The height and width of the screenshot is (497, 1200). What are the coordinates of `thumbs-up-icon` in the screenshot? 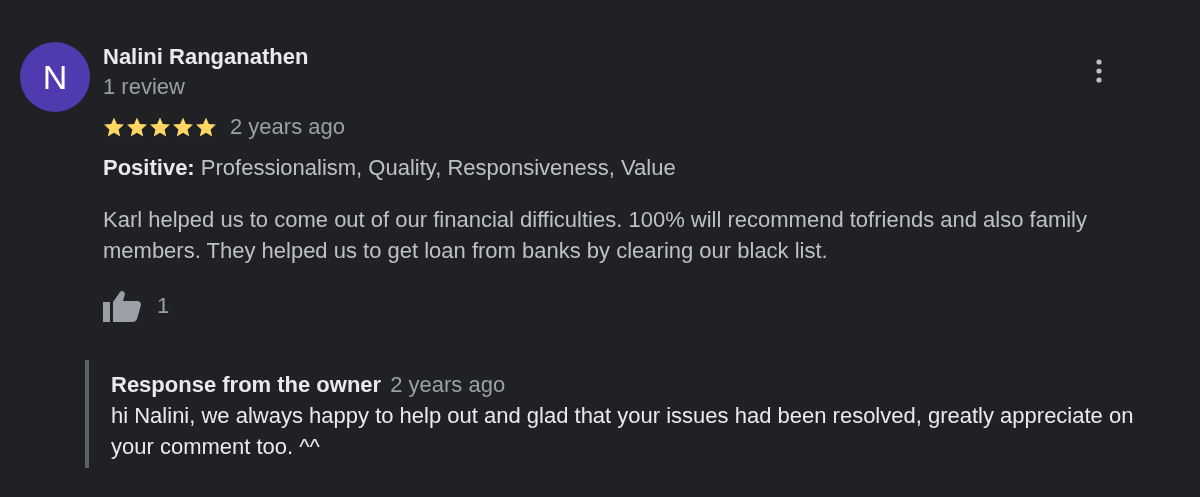 It's located at (123, 306).